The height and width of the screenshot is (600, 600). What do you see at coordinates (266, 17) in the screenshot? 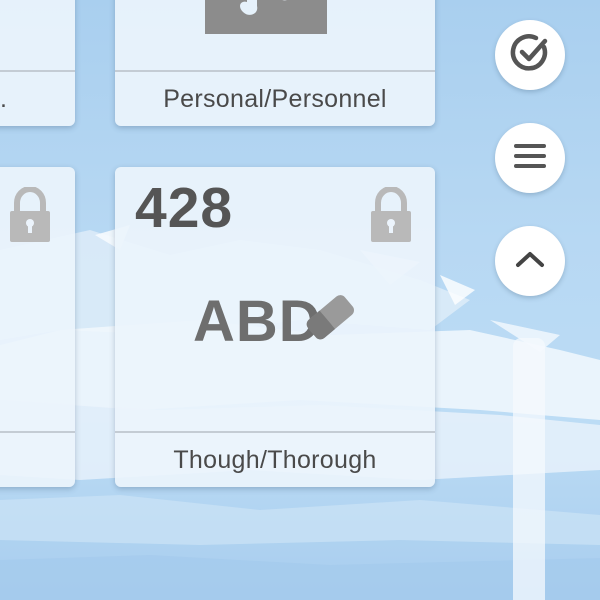
I see `puzzle-icon` at bounding box center [266, 17].